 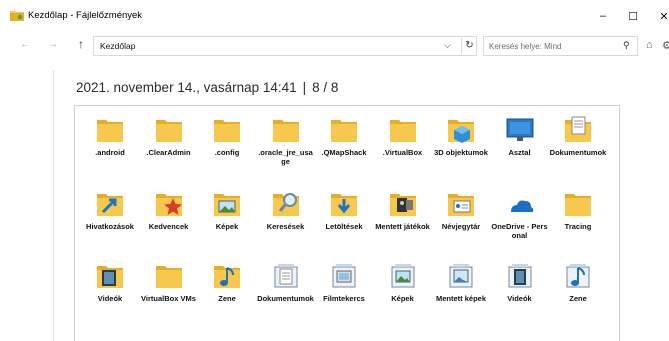 I want to click on file-item-label: Tracing, so click(x=578, y=226).